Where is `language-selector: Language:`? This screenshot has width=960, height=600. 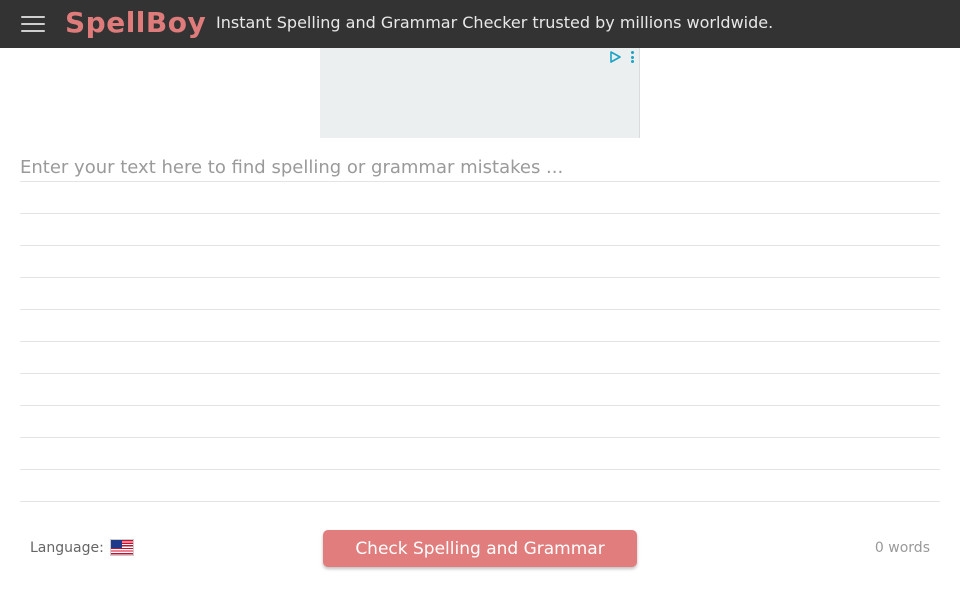 language-selector: Language: is located at coordinates (82, 547).